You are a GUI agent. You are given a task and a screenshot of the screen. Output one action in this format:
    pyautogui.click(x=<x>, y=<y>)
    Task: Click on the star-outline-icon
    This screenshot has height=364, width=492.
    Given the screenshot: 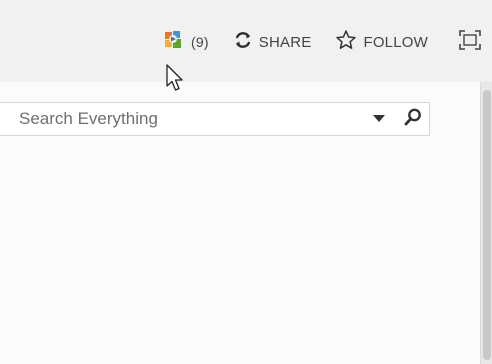 What is the action you would take?
    pyautogui.click(x=346, y=42)
    